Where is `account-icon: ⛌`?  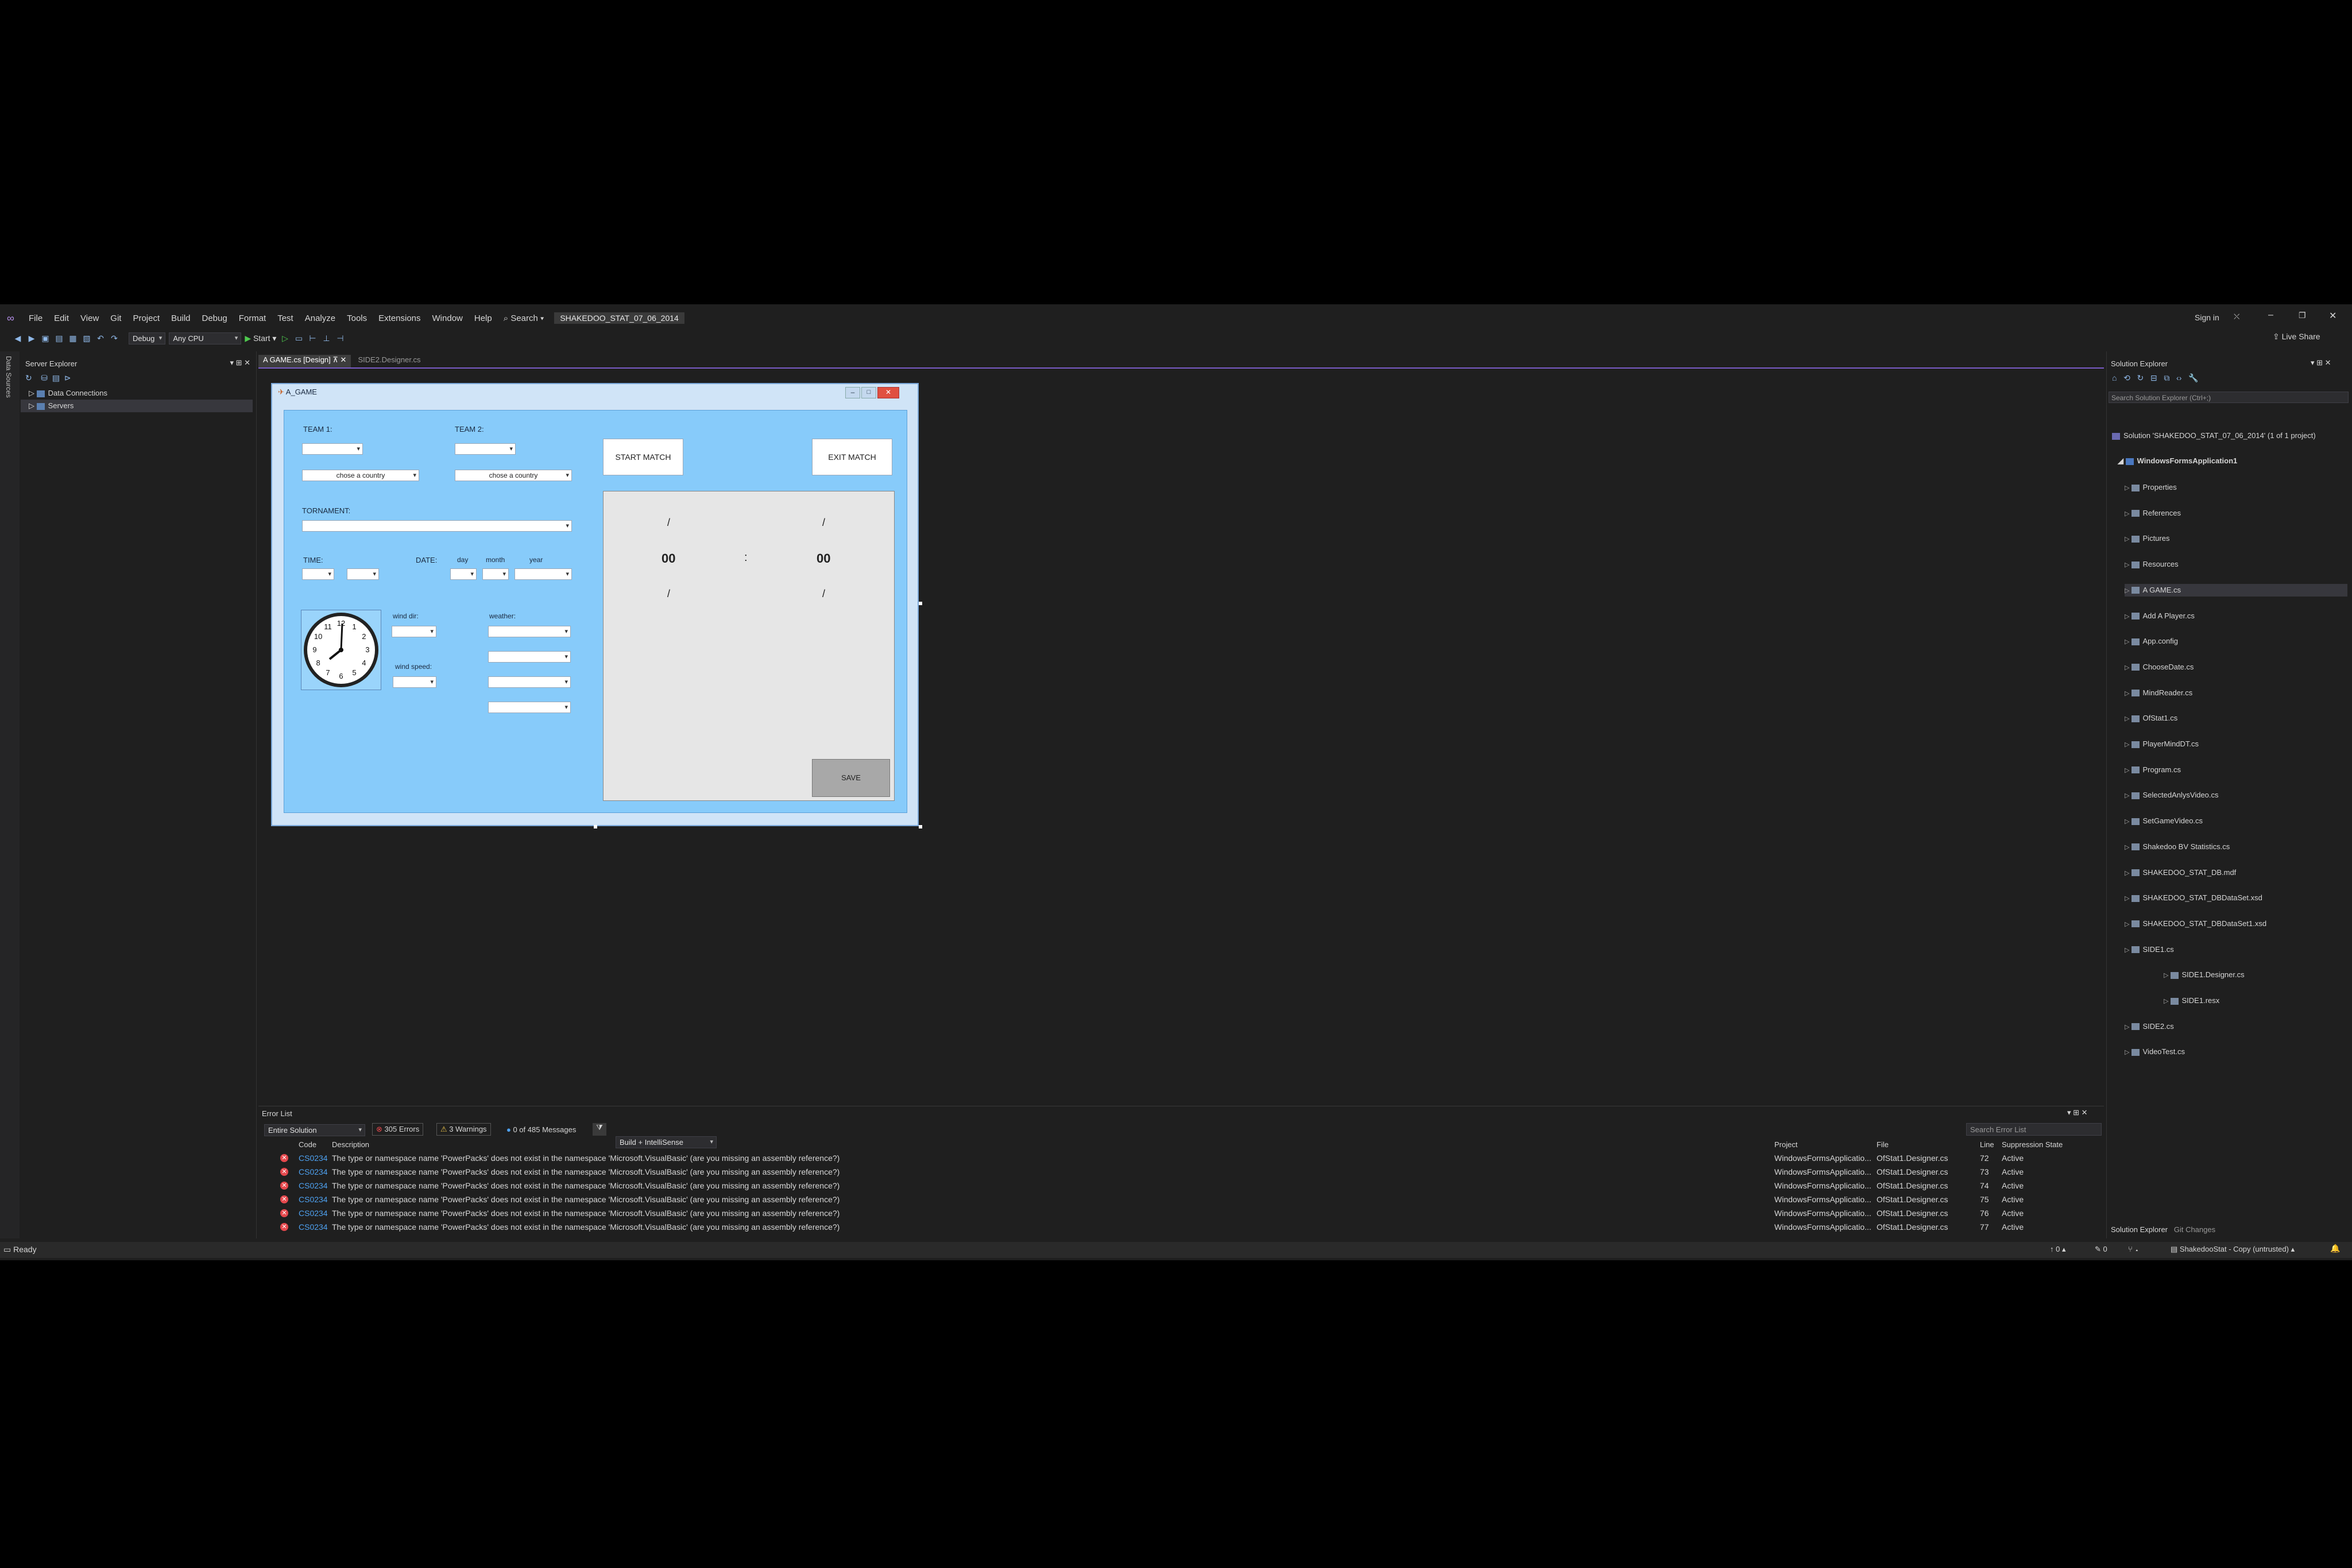
account-icon: ⛌ is located at coordinates (2236, 317).